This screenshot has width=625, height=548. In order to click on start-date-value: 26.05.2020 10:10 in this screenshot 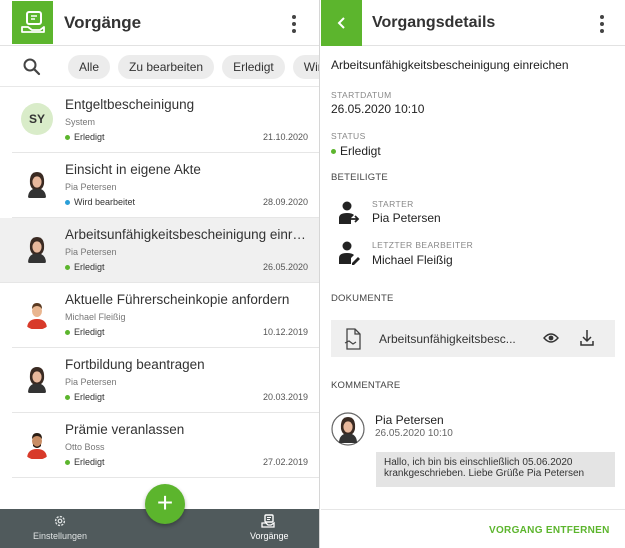, I will do `click(378, 109)`.